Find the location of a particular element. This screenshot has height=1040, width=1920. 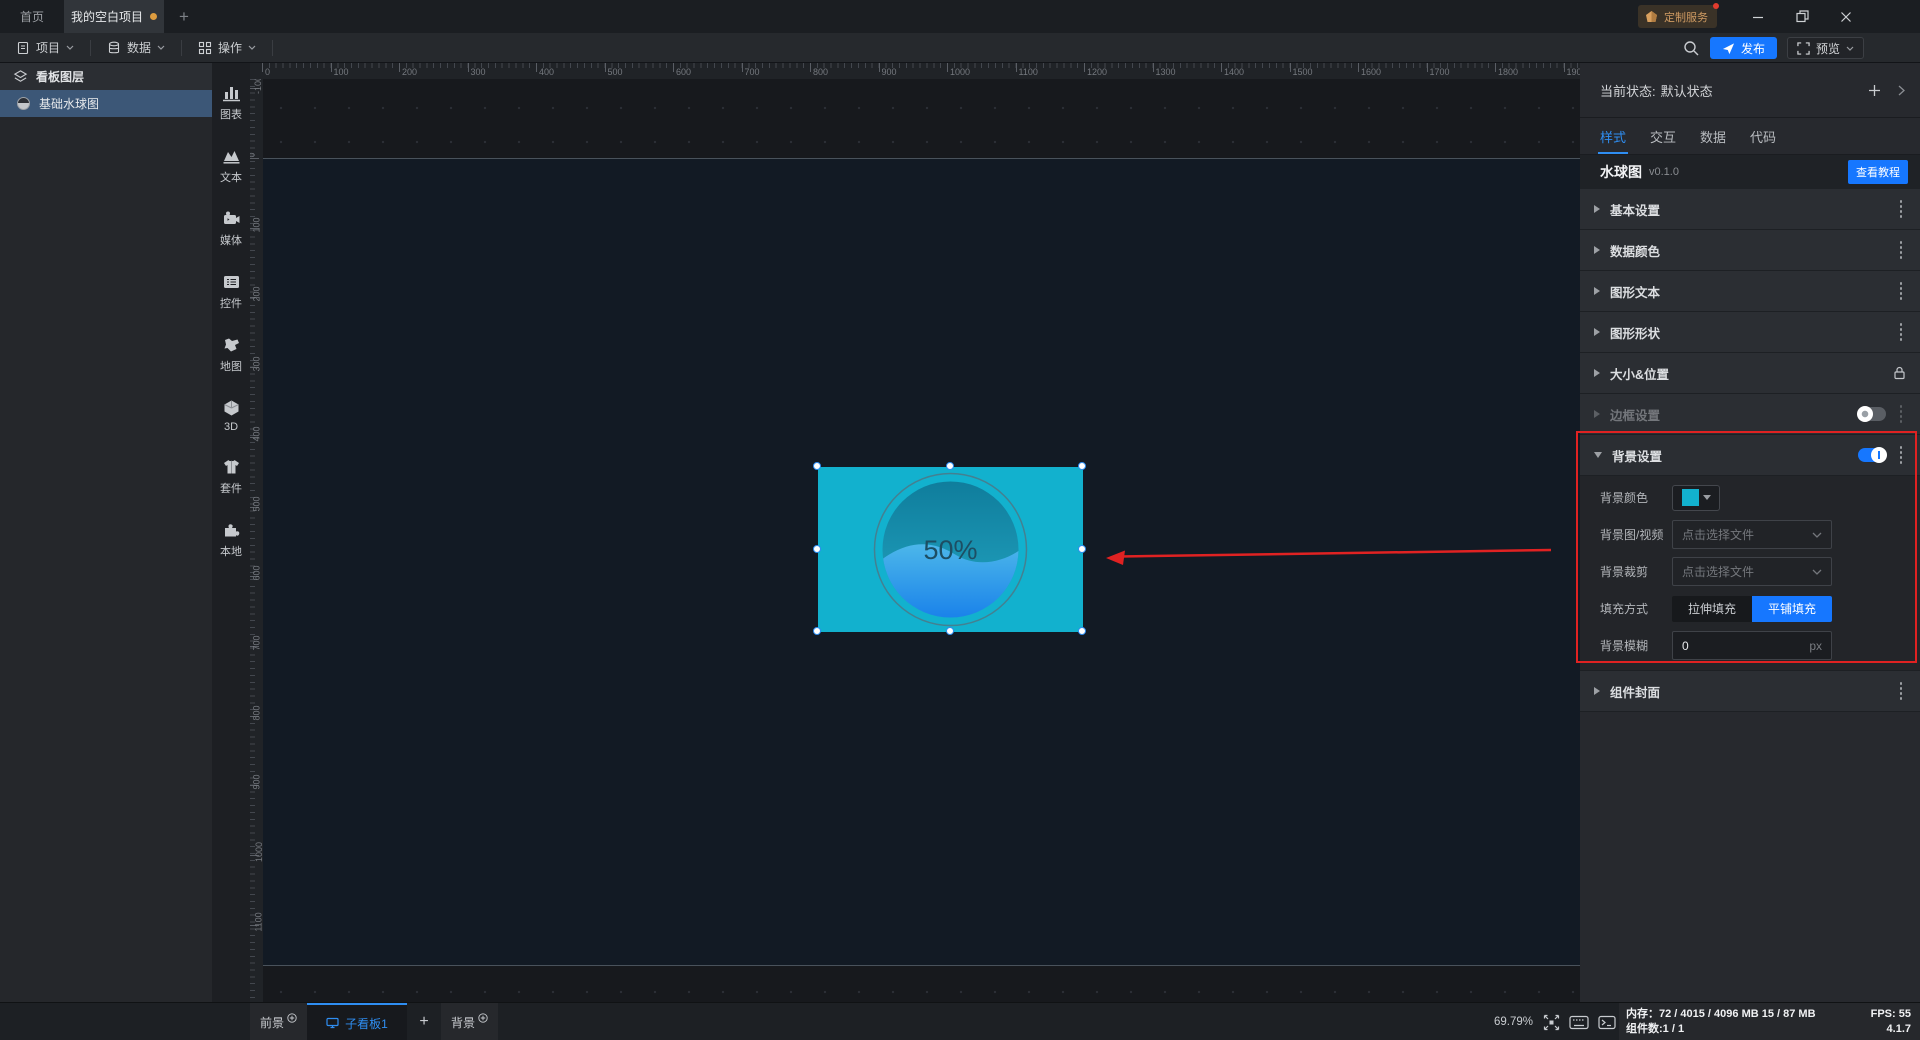

panel-tabs: 样式 交互 数据 代码 is located at coordinates (1750, 136).